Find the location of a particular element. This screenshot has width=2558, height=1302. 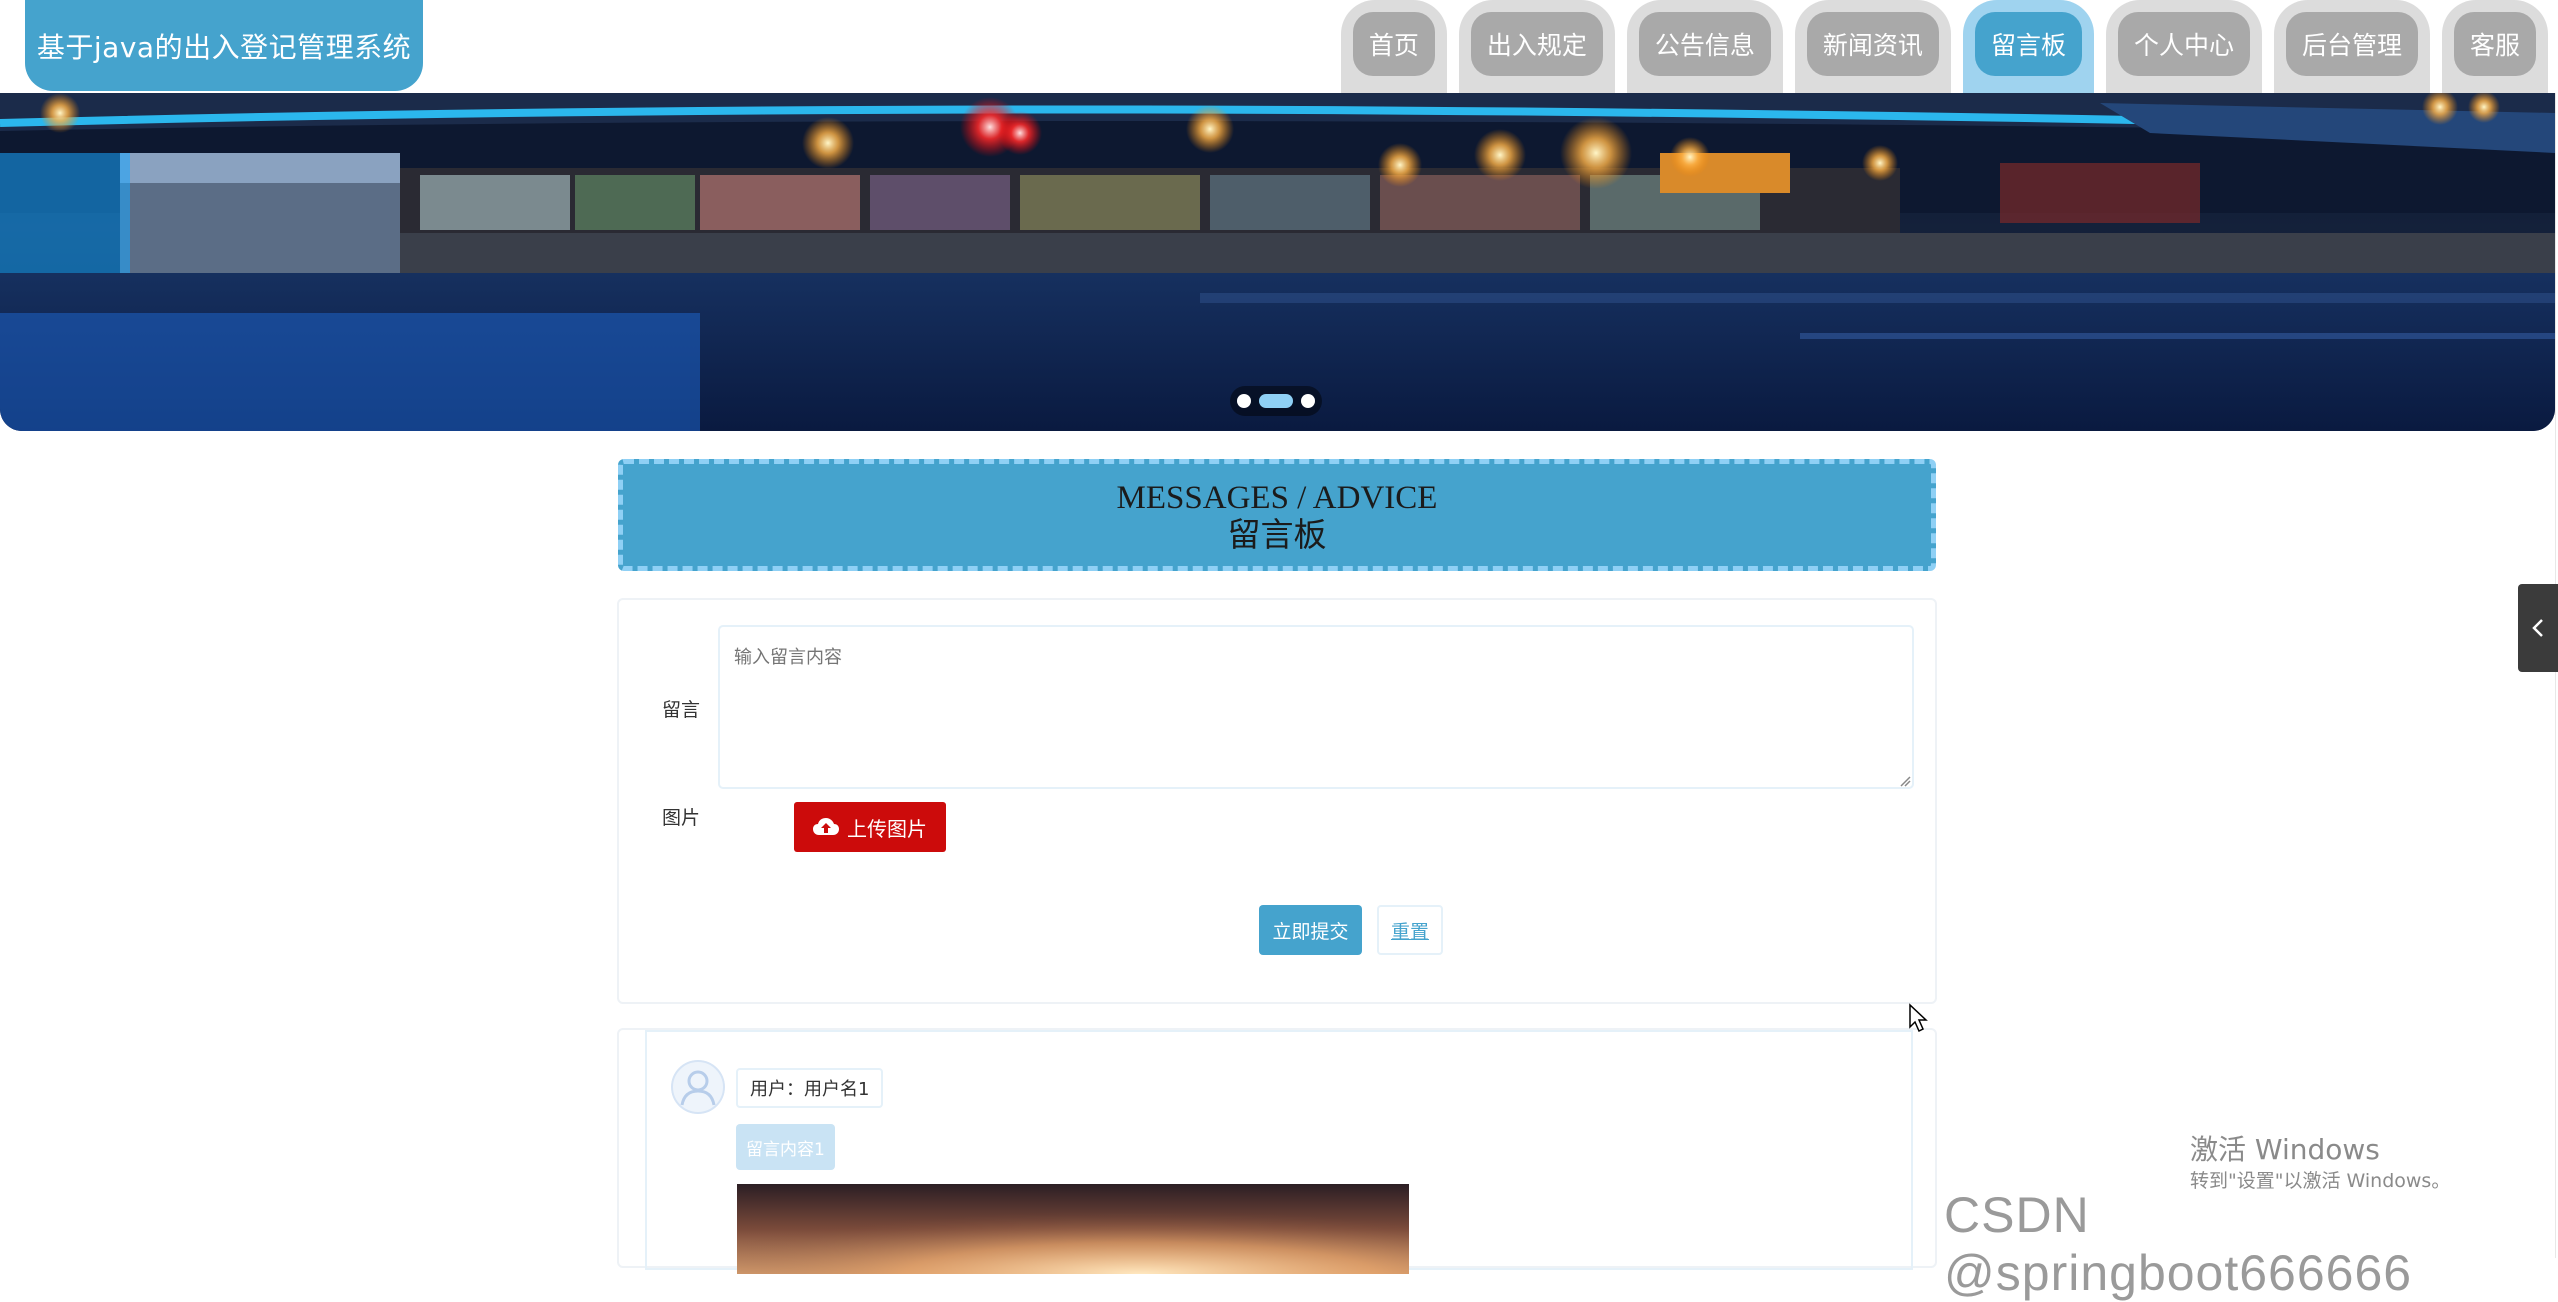

cloud-upload-icon is located at coordinates (826, 826).